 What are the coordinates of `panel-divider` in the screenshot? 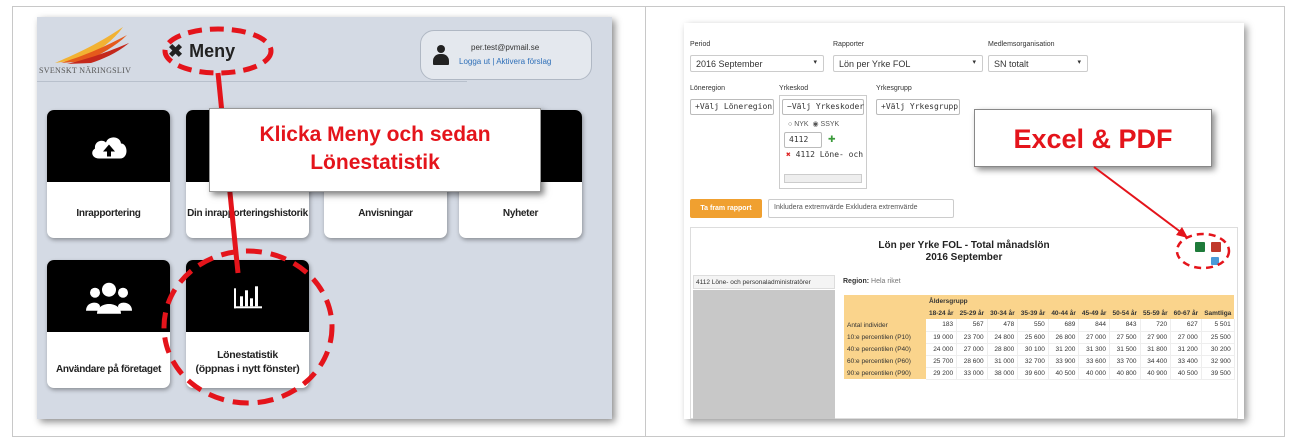 It's located at (645, 221).